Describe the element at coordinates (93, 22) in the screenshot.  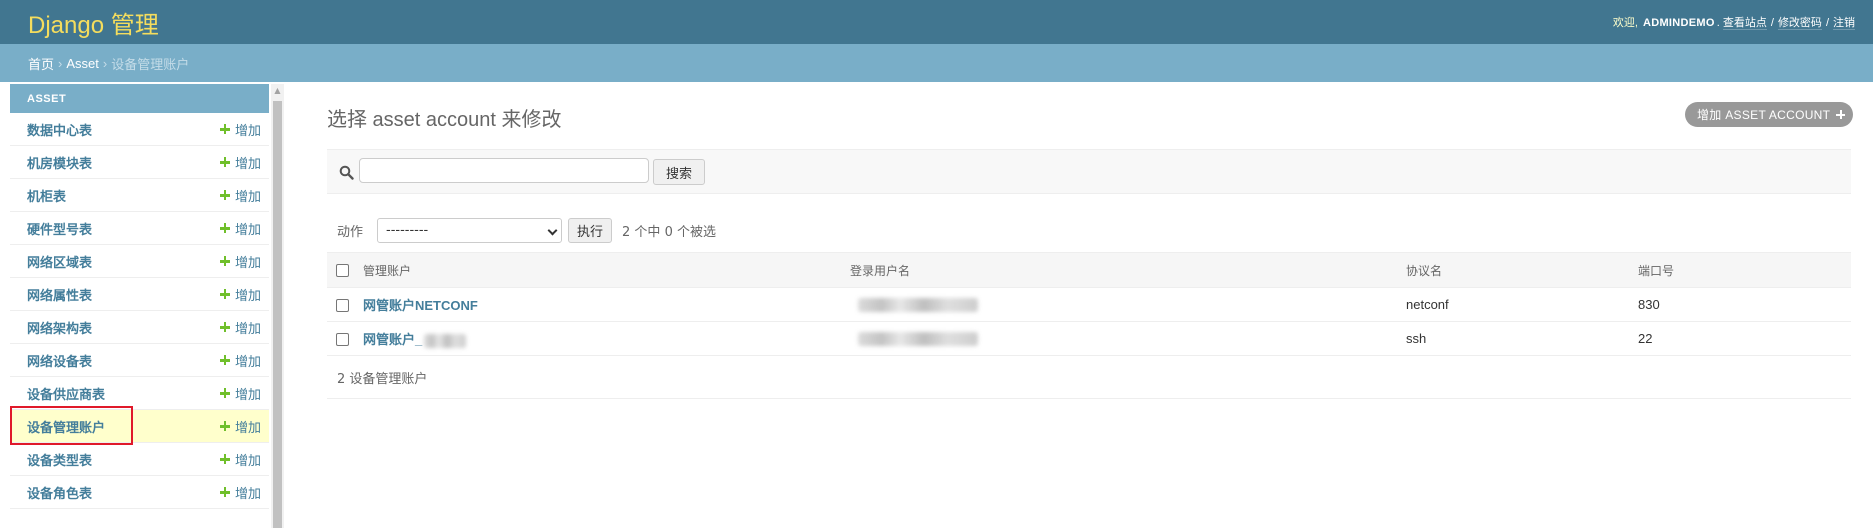
I see `site-branding: Django 管理` at that location.